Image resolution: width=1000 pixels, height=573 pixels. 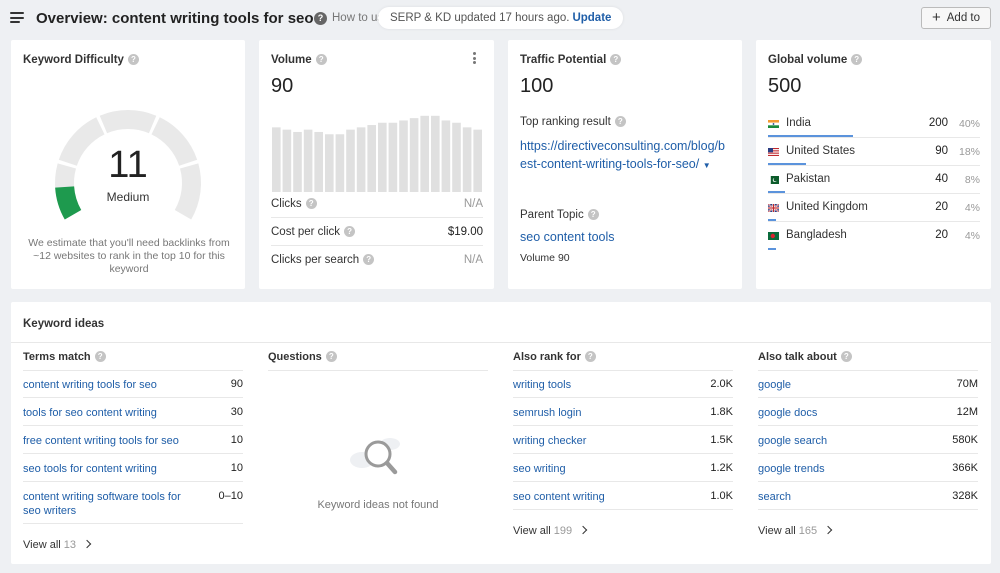 I want to click on list-item: google search 580K, so click(x=868, y=440).